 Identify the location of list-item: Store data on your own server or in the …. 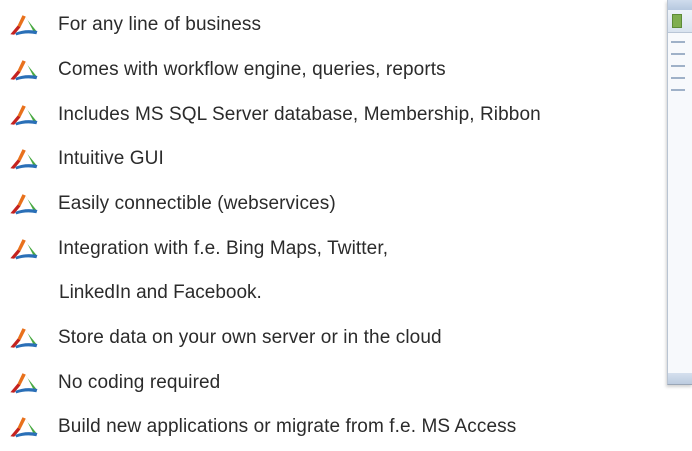
(225, 338).